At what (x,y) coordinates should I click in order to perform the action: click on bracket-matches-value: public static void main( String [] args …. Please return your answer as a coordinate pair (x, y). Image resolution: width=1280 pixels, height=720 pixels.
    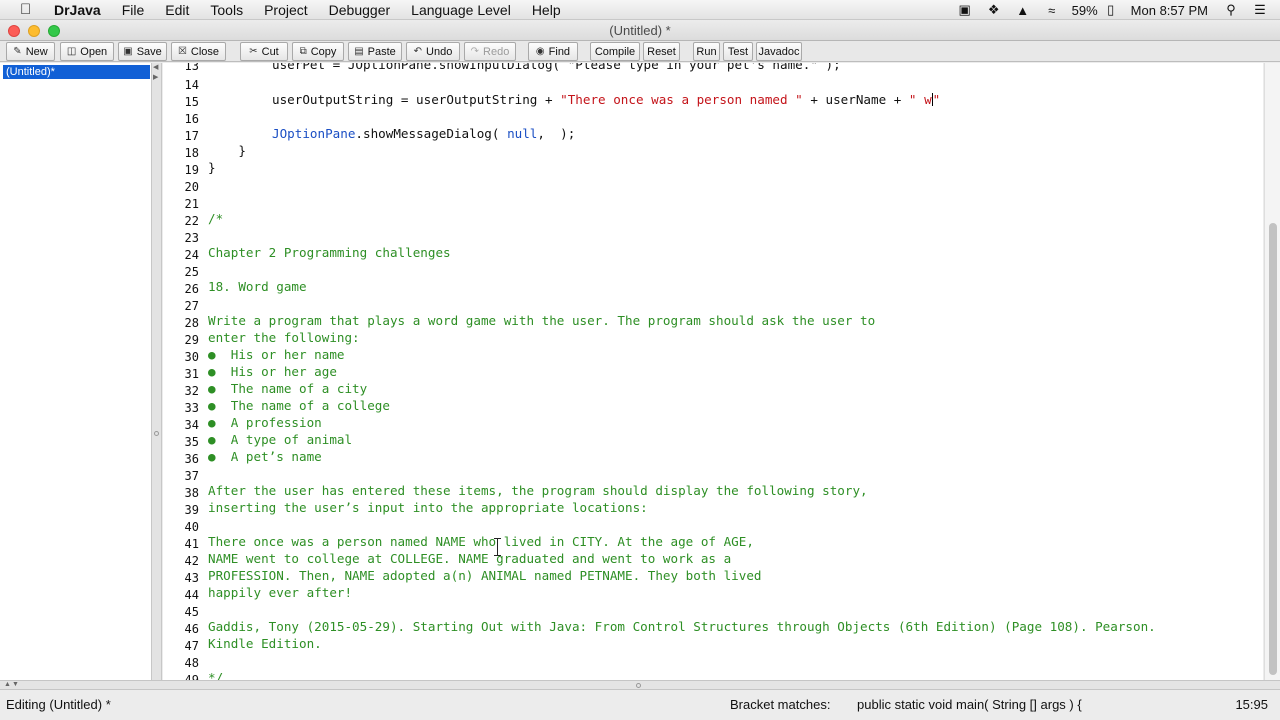
    Looking at the image, I should click on (969, 704).